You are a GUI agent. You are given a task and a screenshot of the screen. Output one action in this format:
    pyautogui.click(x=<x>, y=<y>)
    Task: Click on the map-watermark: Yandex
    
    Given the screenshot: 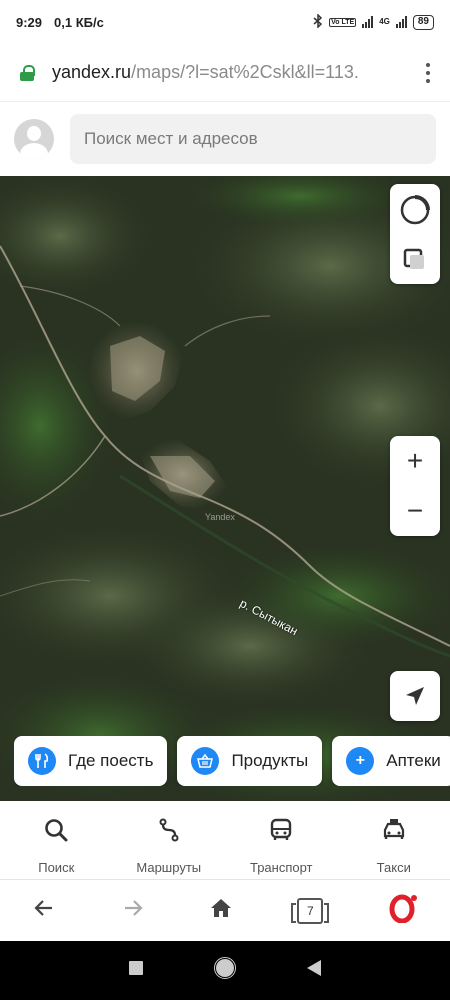 What is the action you would take?
    pyautogui.click(x=220, y=517)
    